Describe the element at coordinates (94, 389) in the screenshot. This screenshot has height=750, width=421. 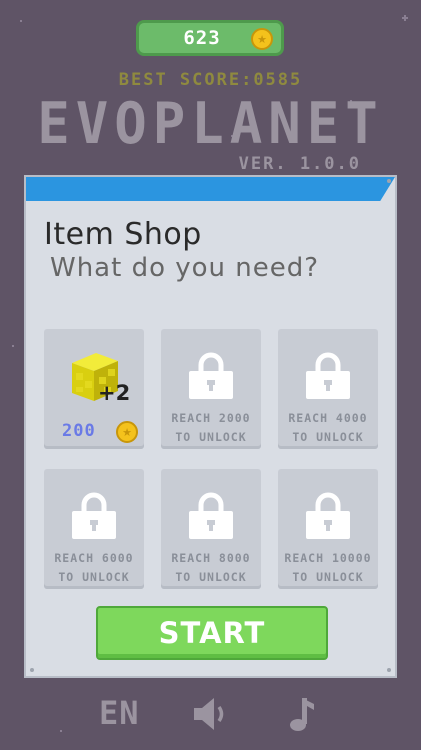
I see `shop-item-cube: +2 200 ★` at that location.